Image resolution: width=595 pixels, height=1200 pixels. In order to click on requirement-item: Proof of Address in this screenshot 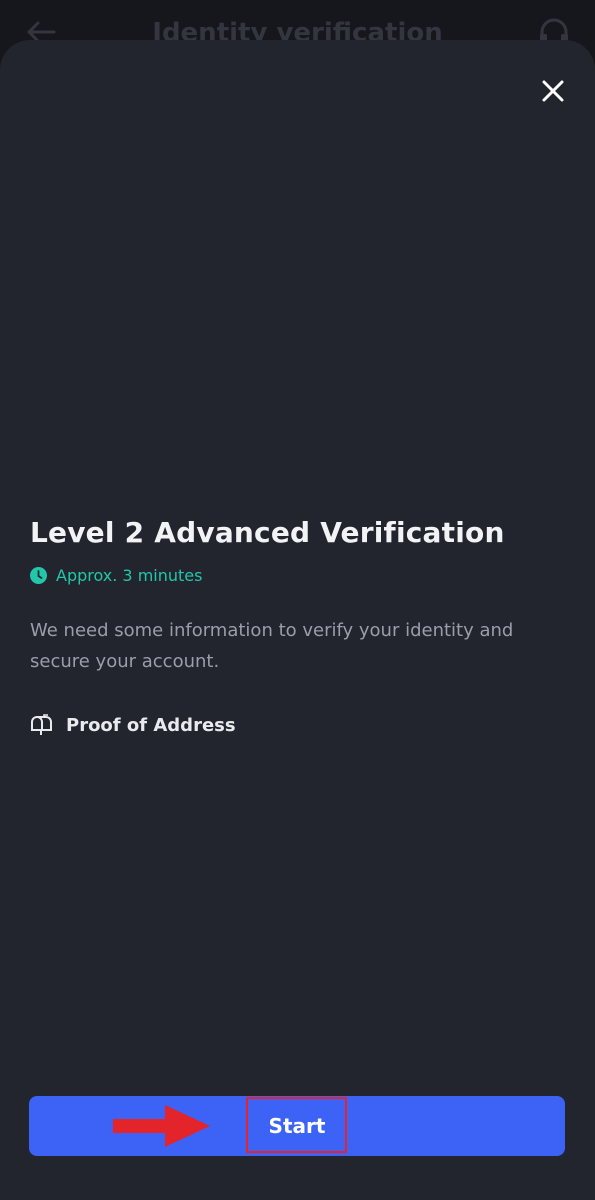, I will do `click(133, 725)`.